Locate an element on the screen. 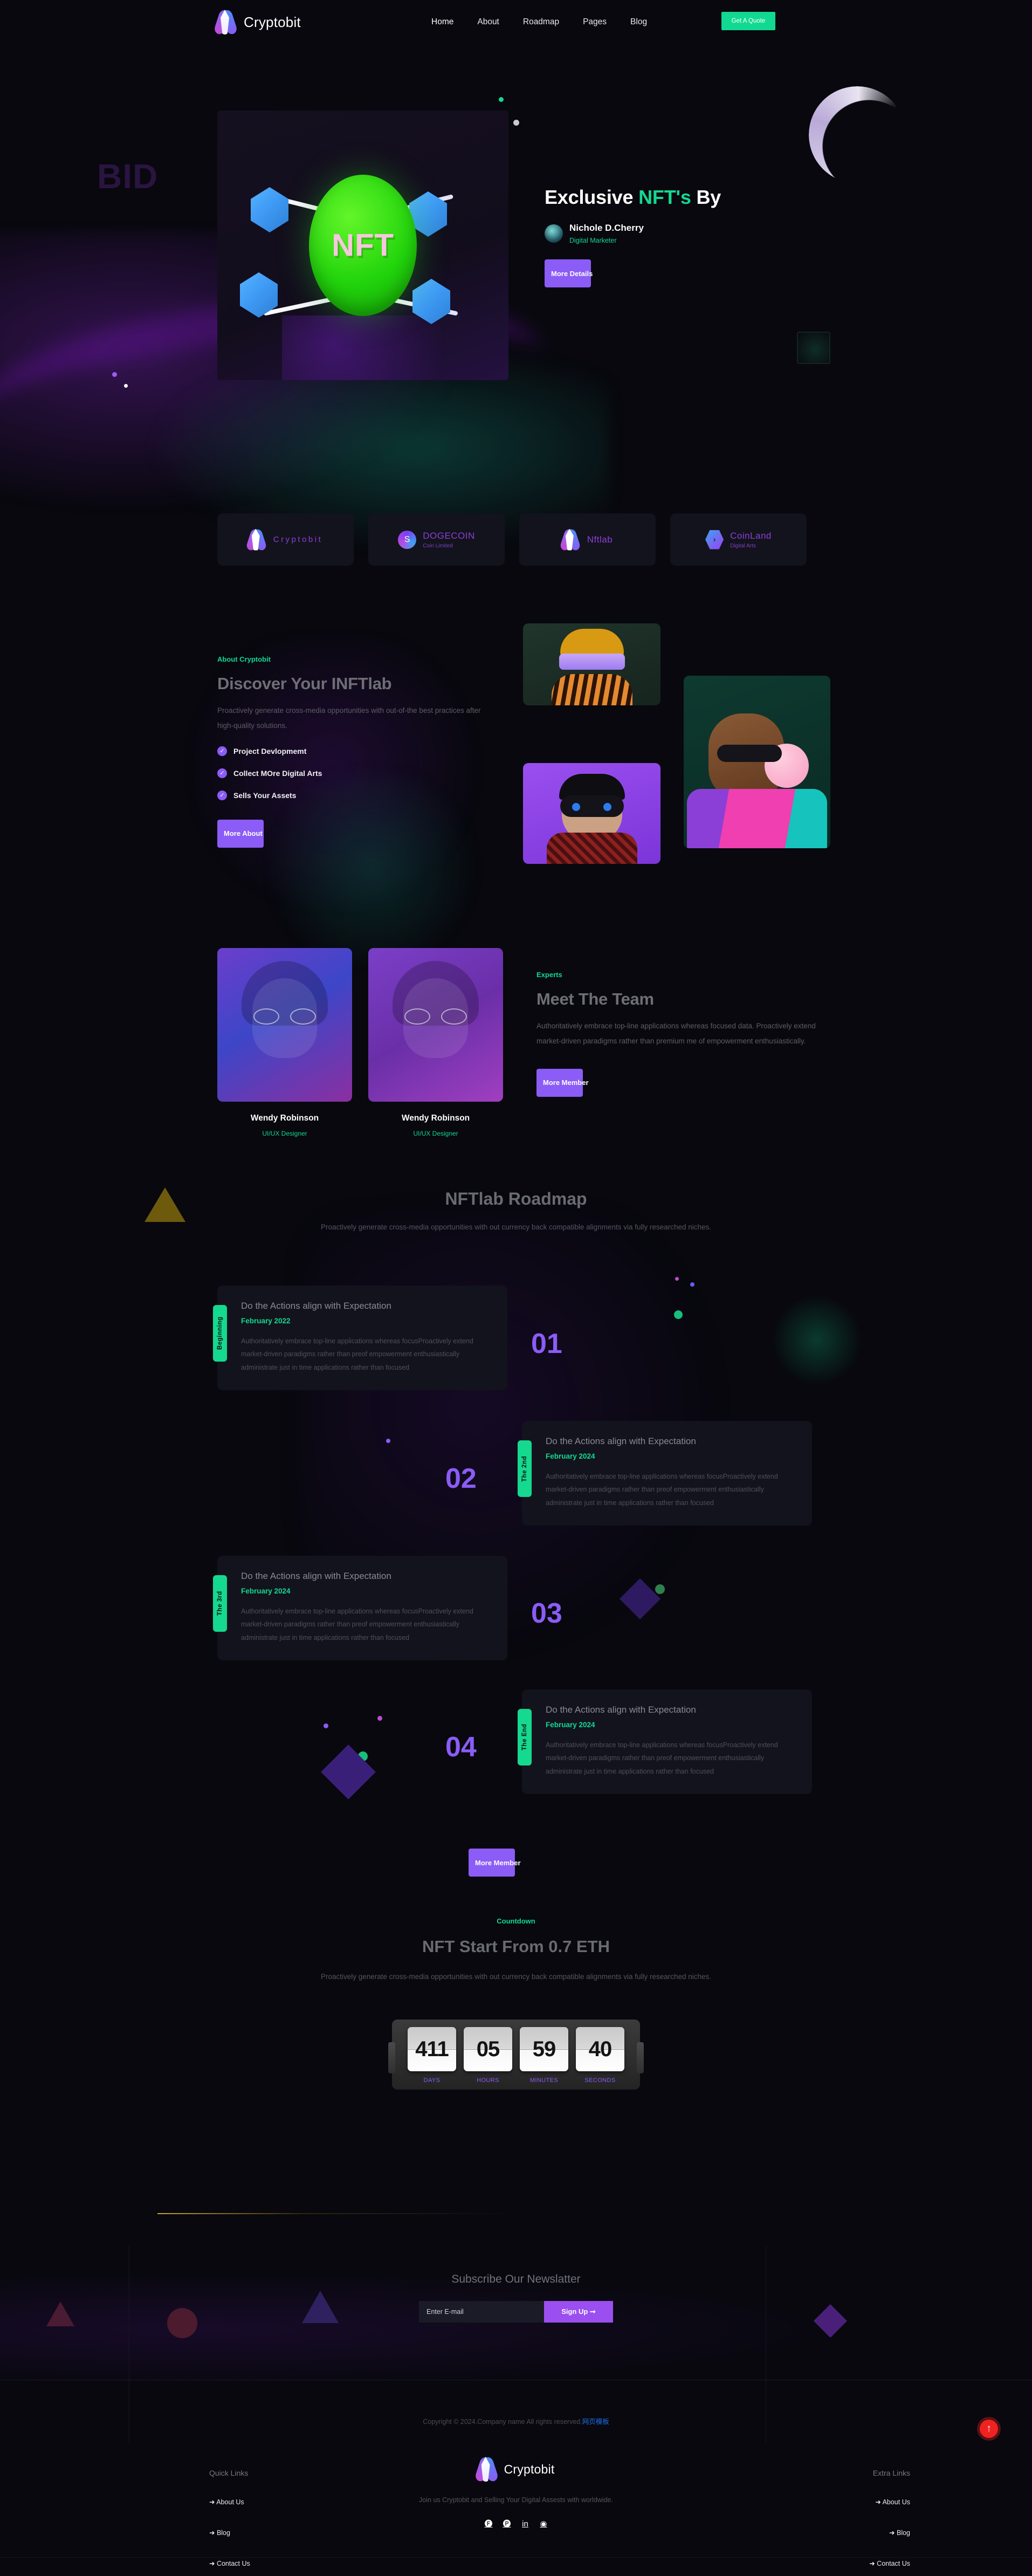 The height and width of the screenshot is (2576, 1032). more-member-button: More Member is located at coordinates (562, 1082).